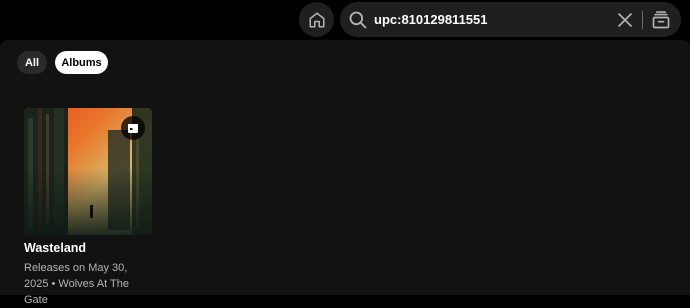 This screenshot has height=308, width=690. I want to click on album-artist-line: 2025 • Wolves At The Gate, so click(76, 292).